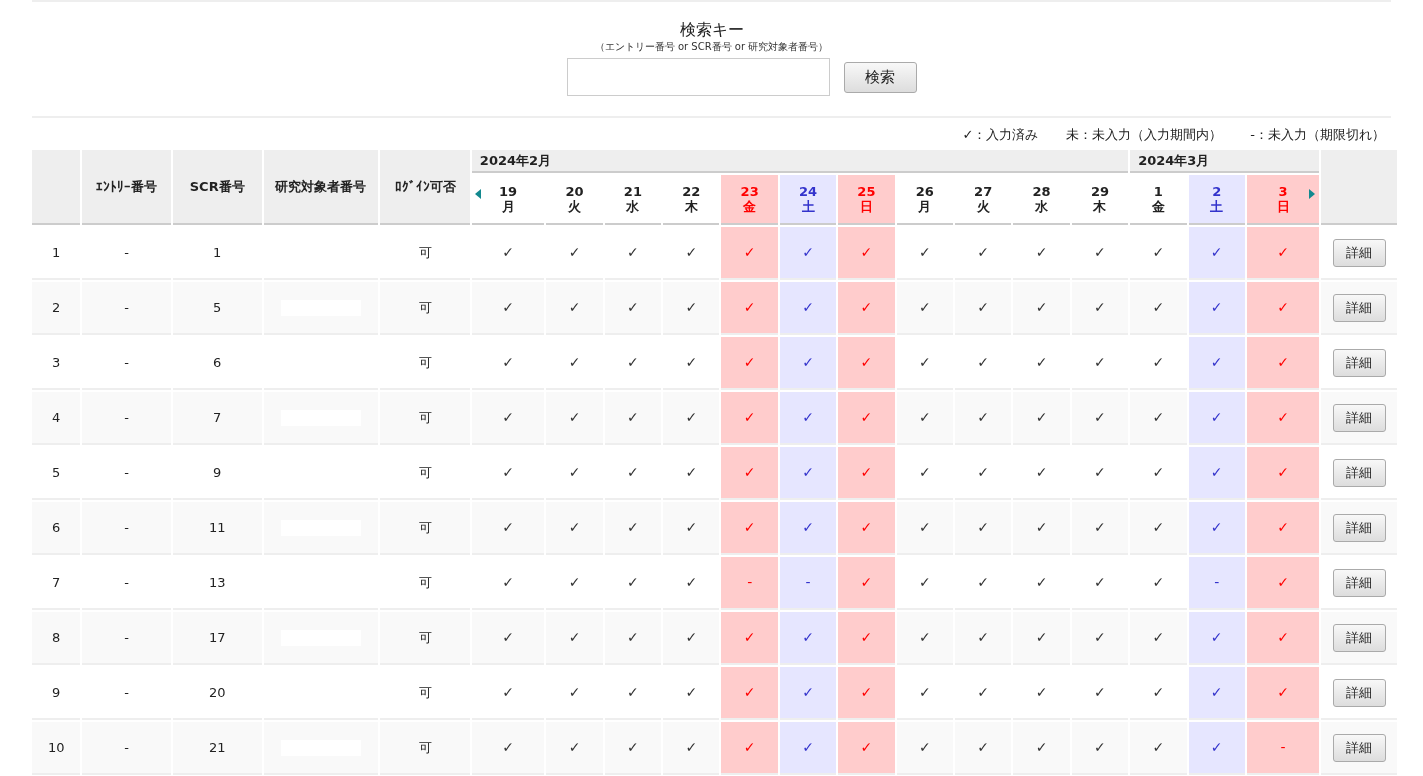  What do you see at coordinates (1144, 135) in the screenshot?
I see `legend-item: 未：未入力（入力期間内）` at bounding box center [1144, 135].